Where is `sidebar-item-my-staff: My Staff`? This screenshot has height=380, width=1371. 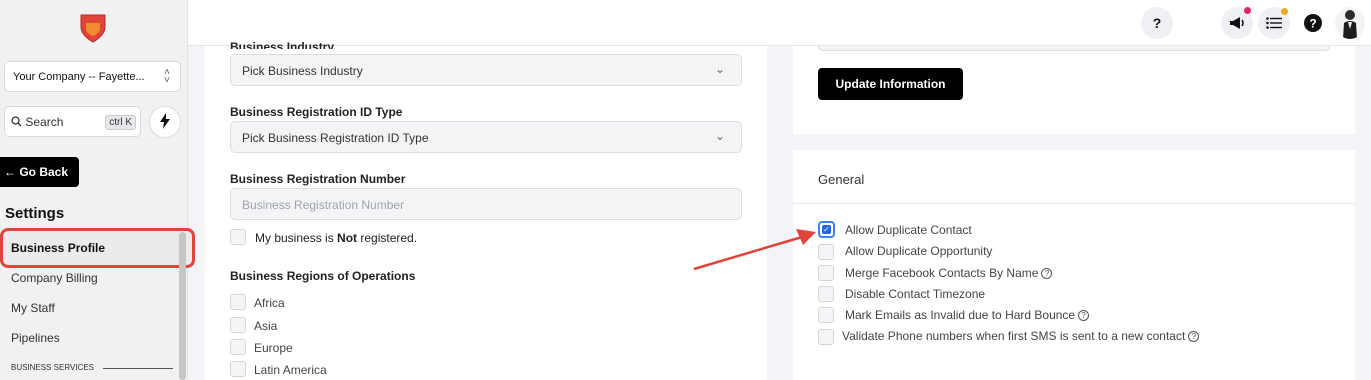
sidebar-item-my-staff: My Staff is located at coordinates (33, 308).